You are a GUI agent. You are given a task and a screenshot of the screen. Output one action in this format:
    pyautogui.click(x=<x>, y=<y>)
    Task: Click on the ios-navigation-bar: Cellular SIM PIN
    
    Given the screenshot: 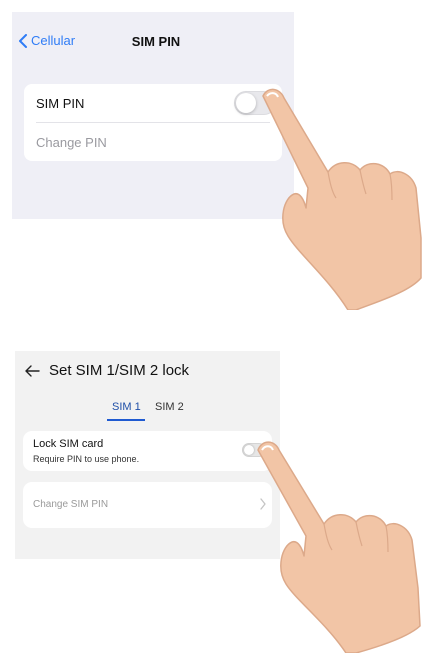 What is the action you would take?
    pyautogui.click(x=153, y=42)
    